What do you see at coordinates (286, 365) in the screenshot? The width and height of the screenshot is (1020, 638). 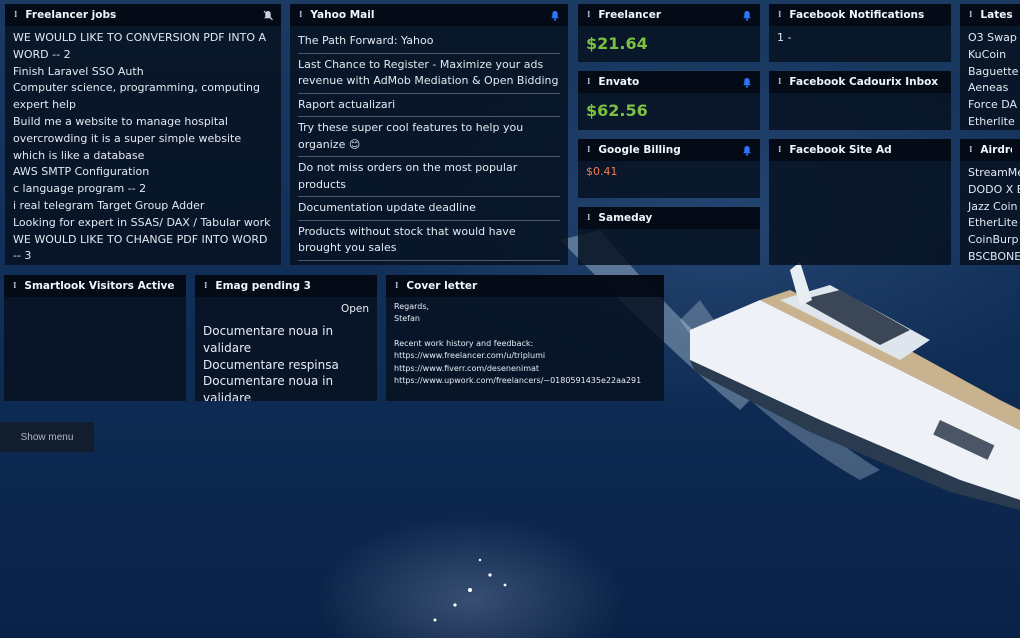 I see `pending-list-item: Documentare respinsa` at bounding box center [286, 365].